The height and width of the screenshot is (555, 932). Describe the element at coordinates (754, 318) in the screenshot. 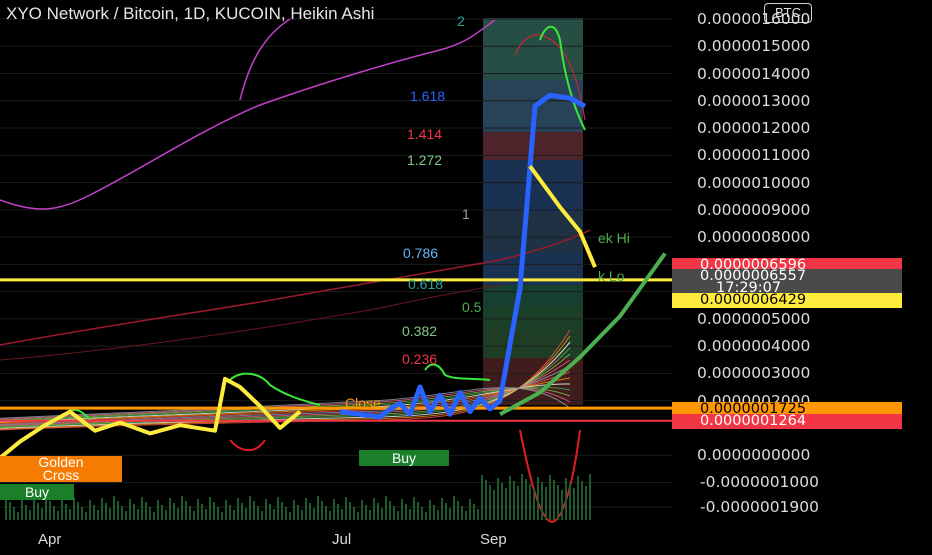

I see `y-tick-label: 0.0000005000` at that location.